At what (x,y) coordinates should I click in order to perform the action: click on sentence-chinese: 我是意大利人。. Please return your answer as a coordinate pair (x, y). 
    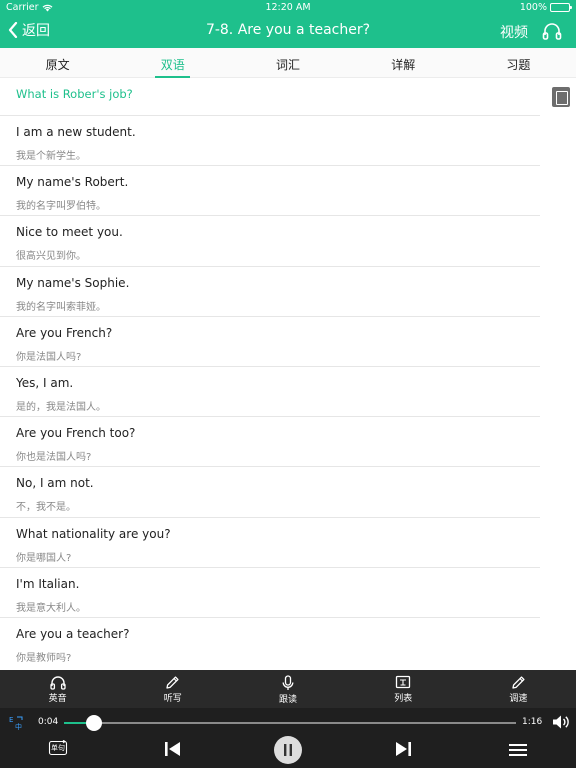
    Looking at the image, I should click on (51, 608).